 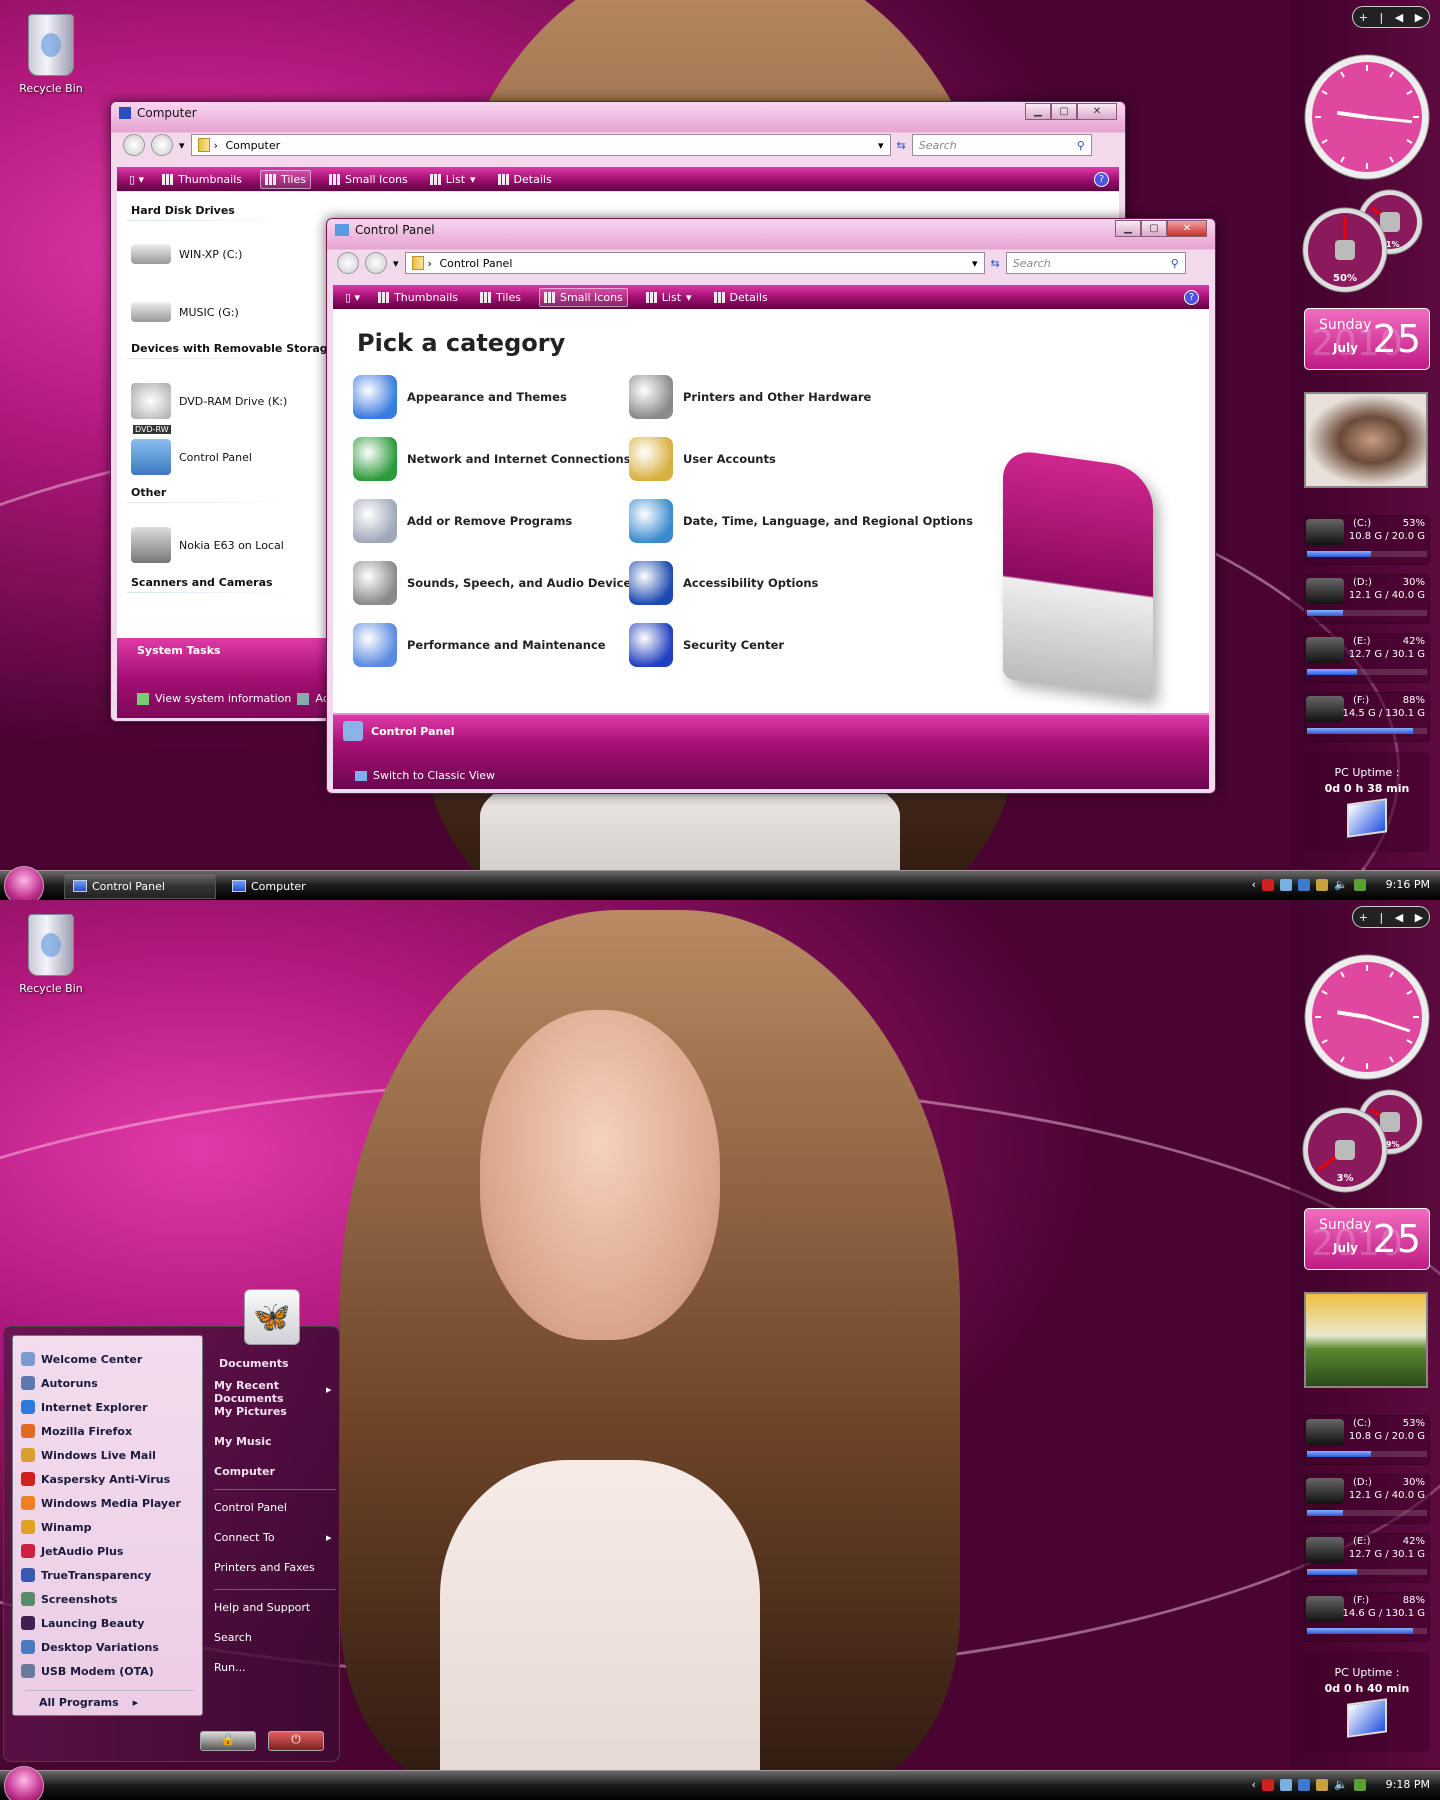 I want to click on start-menu-link-my-music: My Music, so click(x=264, y=1441).